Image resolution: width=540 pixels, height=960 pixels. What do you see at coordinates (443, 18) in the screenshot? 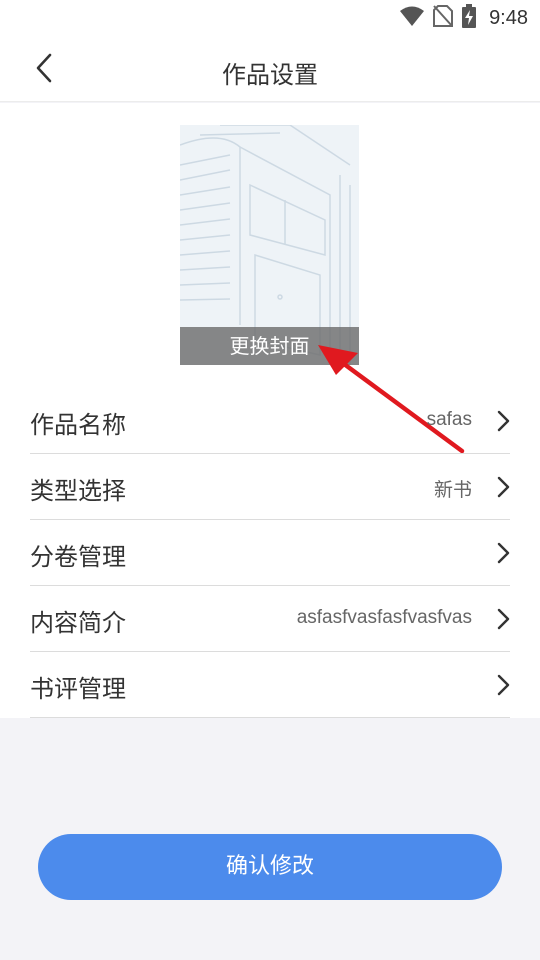
I see `no-sim-icon` at bounding box center [443, 18].